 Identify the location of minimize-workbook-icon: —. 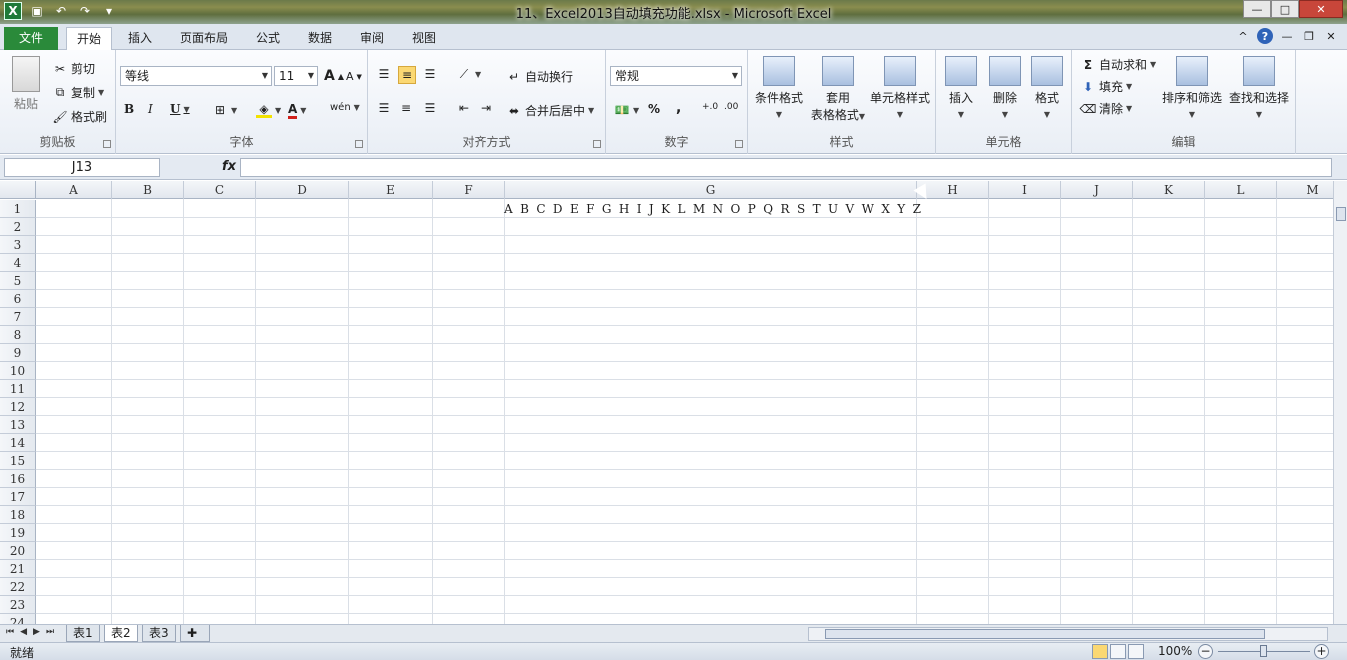
(1287, 36).